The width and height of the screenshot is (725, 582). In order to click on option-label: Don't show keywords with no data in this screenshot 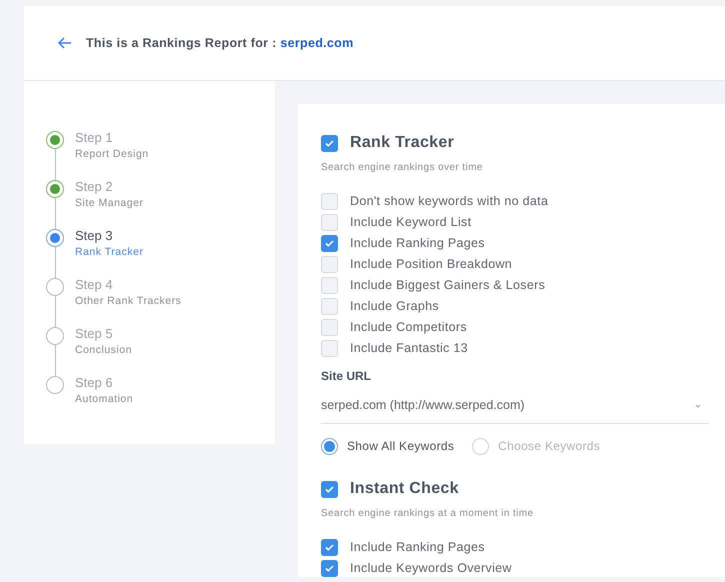, I will do `click(449, 201)`.